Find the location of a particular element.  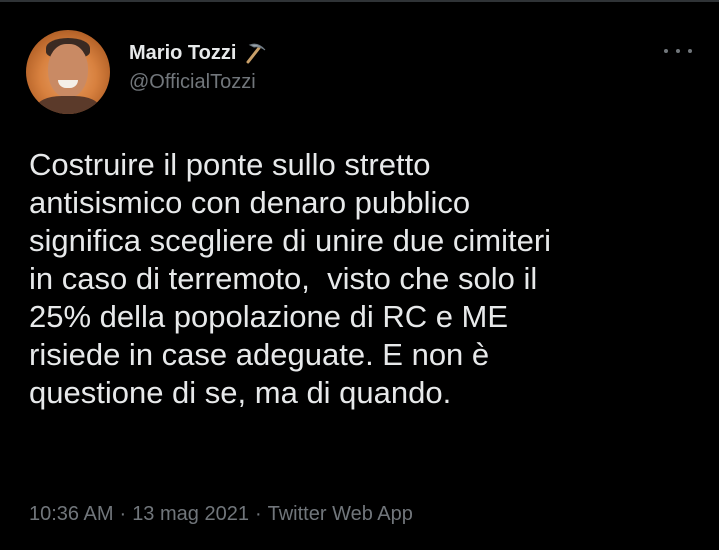

tweet-metadata: 10:36 AM · 13 mag 2021 · Twitter Web App is located at coordinates (221, 514).